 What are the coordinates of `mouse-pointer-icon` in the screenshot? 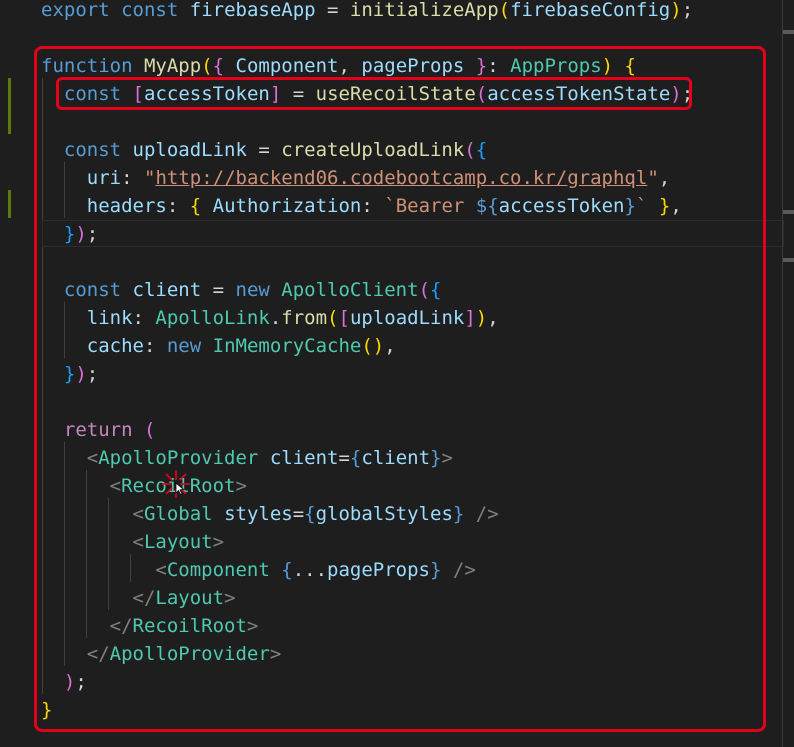 It's located at (176, 484).